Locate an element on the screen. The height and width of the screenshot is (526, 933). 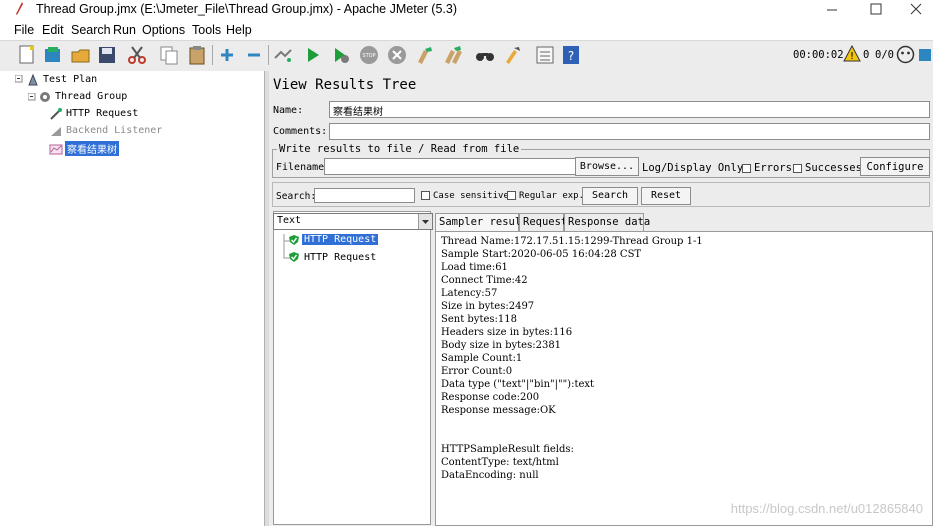
copy-icon is located at coordinates (169, 55).